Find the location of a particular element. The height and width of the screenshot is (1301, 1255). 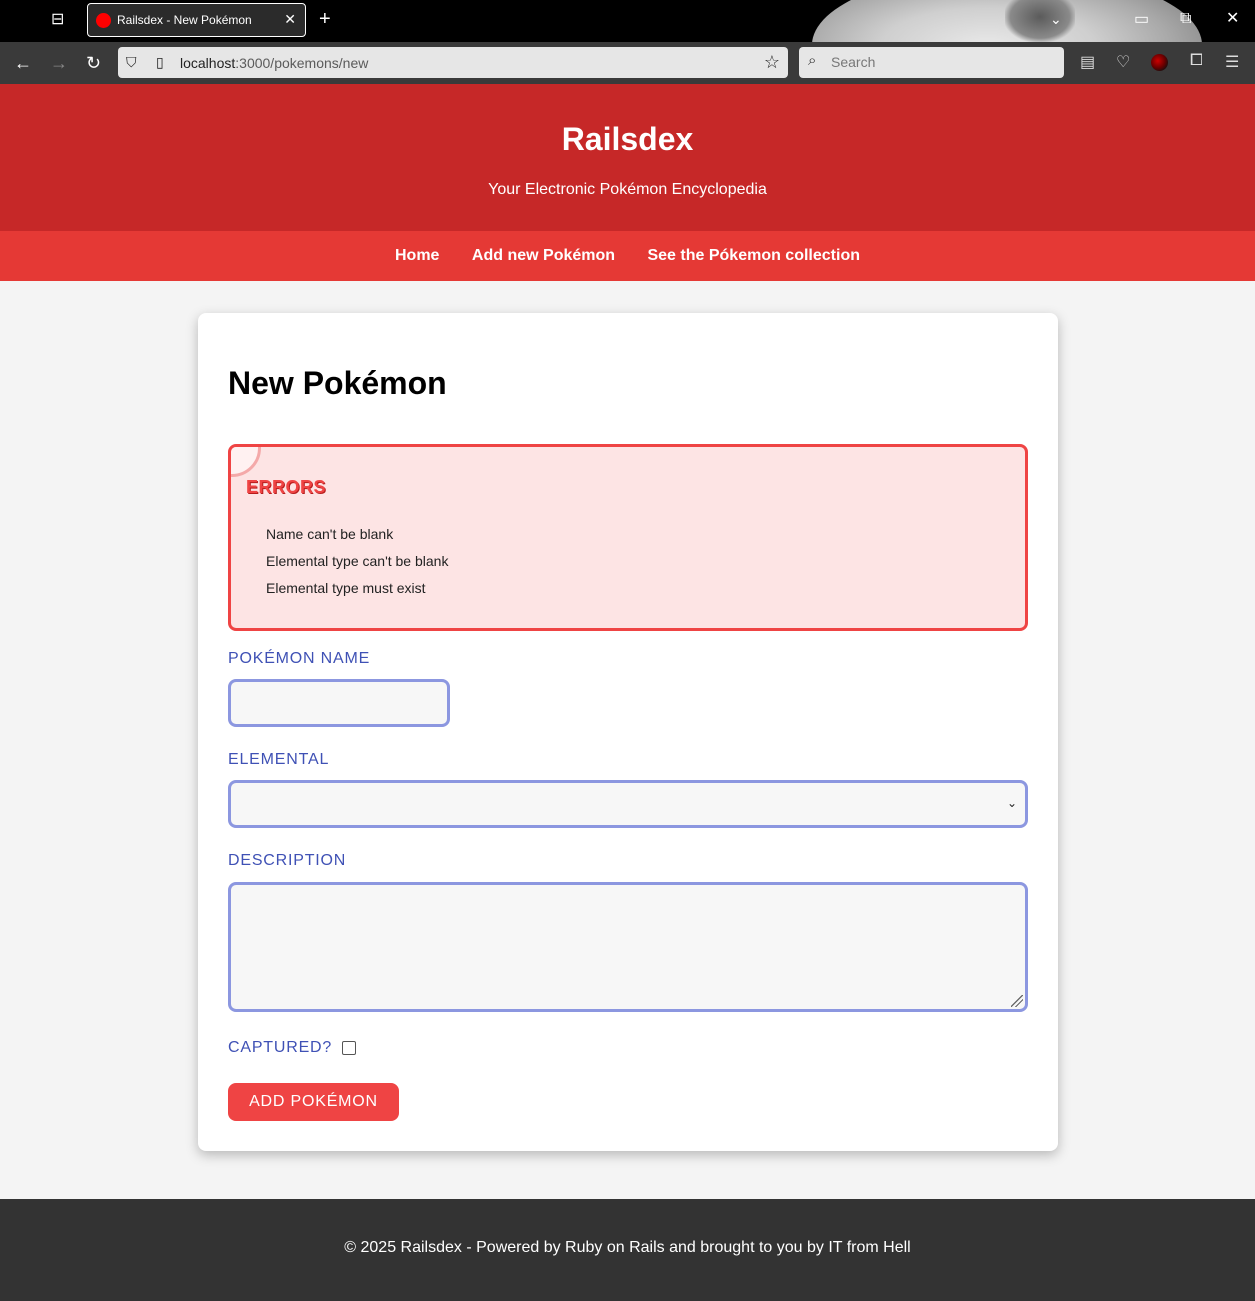

error-item: Elemental type must exist is located at coordinates (346, 588).